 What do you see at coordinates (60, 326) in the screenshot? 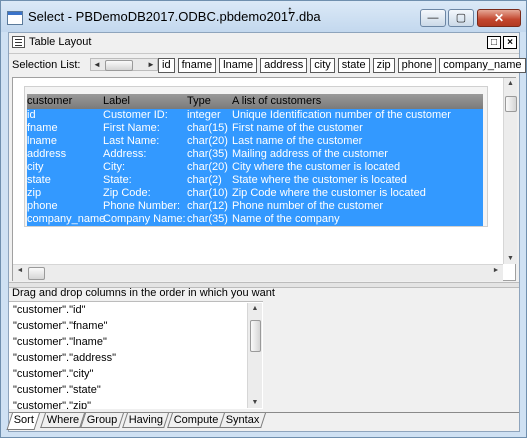
I see `list-item: "customer"."fname"` at bounding box center [60, 326].